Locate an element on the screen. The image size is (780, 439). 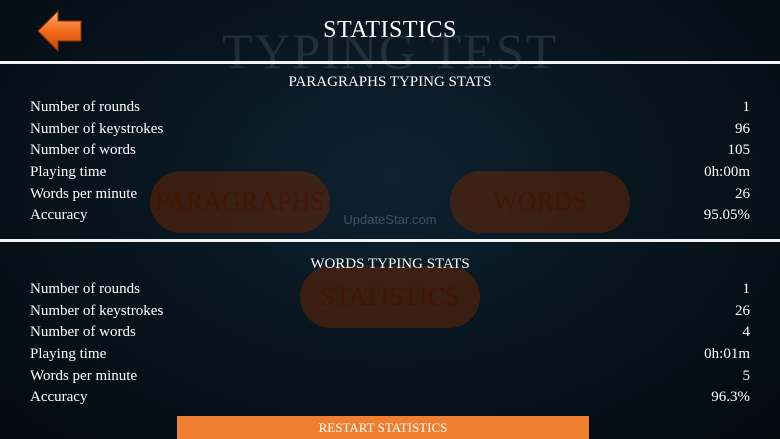
stat-row: Accuracy 96.3% is located at coordinates (390, 398).